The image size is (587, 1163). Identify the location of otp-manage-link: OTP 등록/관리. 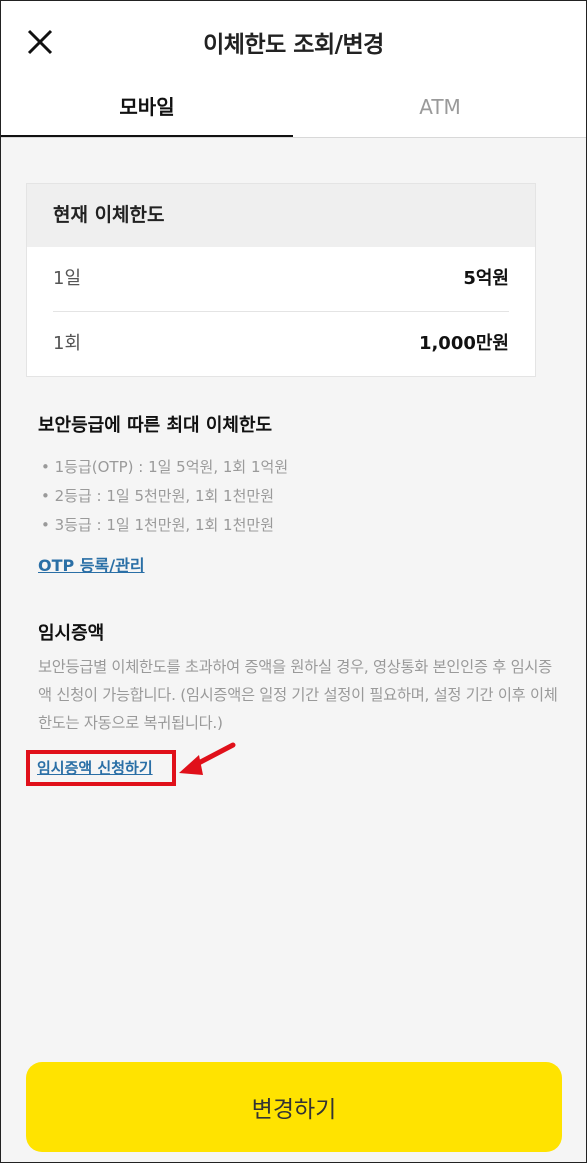
(91, 564).